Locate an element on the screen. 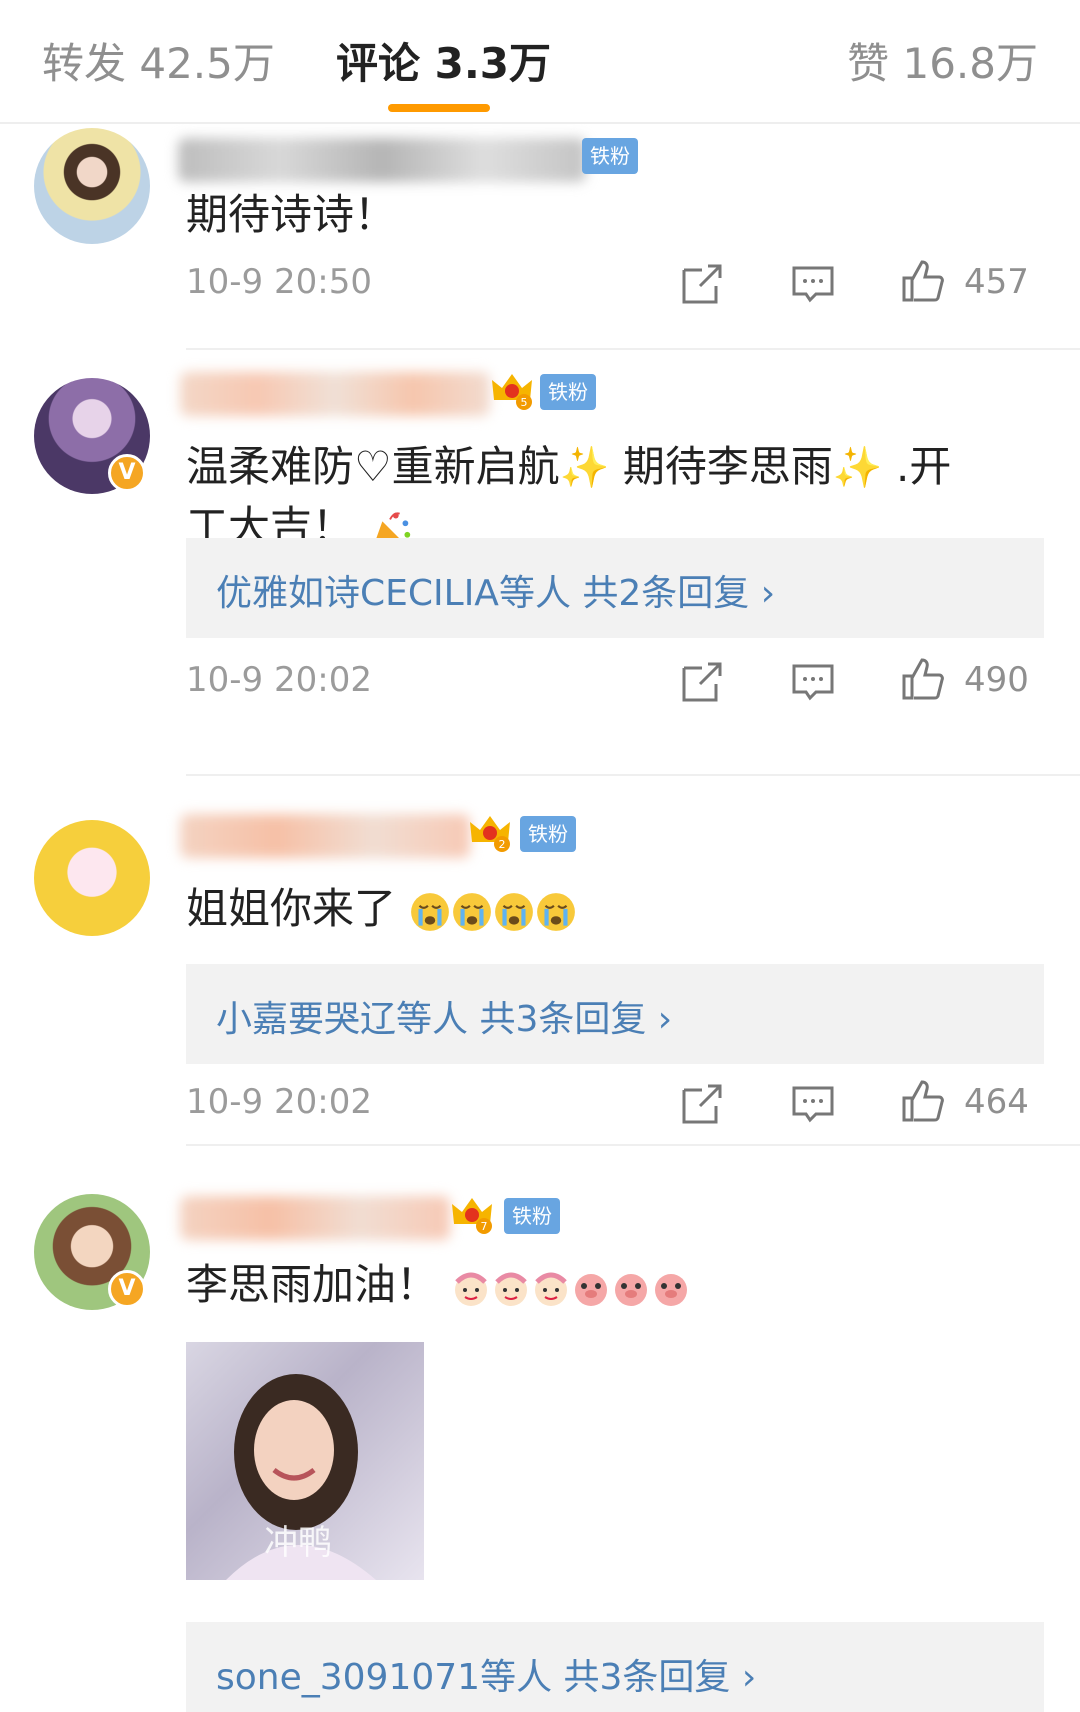 The width and height of the screenshot is (1080, 1712). comment-text-part: 李思雨加油！ is located at coordinates (312, 1284).